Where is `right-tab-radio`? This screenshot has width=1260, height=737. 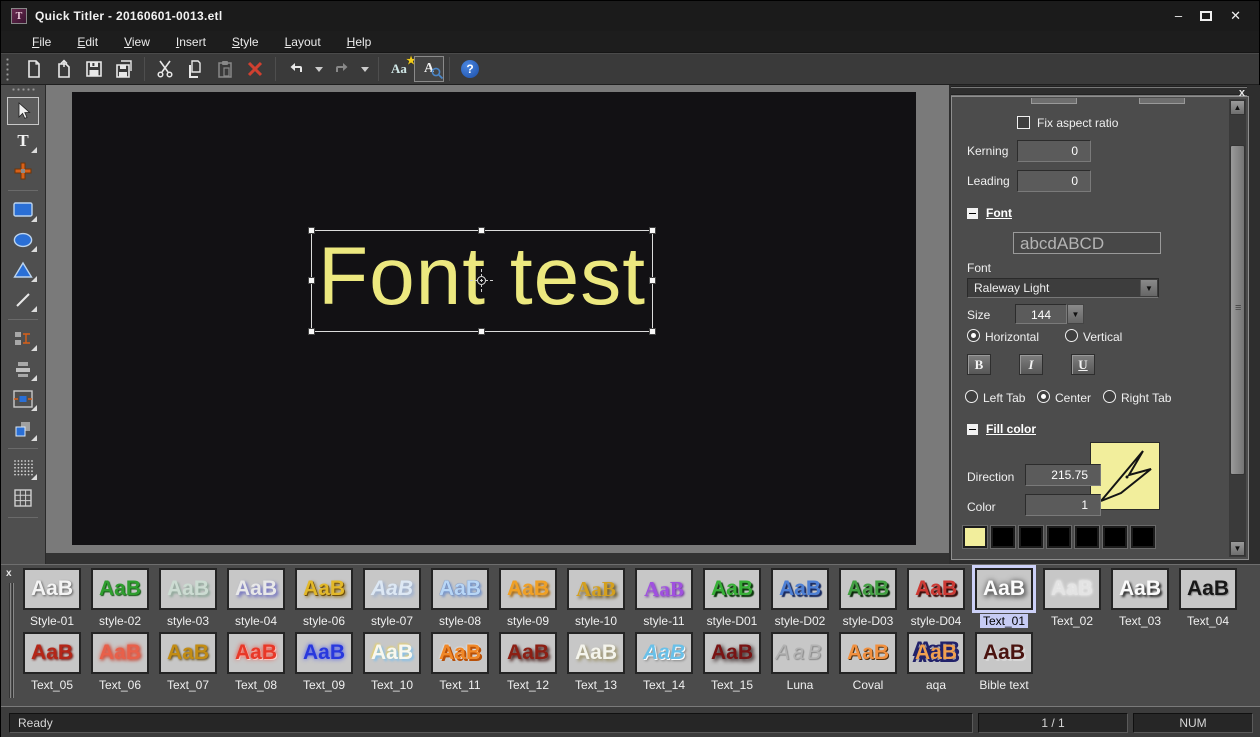
right-tab-radio is located at coordinates (1109, 396).